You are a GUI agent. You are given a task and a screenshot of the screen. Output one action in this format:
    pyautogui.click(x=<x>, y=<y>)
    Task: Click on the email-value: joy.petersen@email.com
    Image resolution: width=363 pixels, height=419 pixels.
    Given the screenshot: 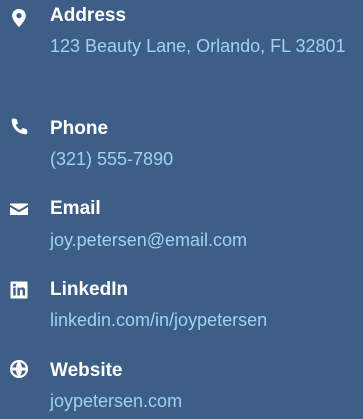 What is the action you would take?
    pyautogui.click(x=202, y=240)
    